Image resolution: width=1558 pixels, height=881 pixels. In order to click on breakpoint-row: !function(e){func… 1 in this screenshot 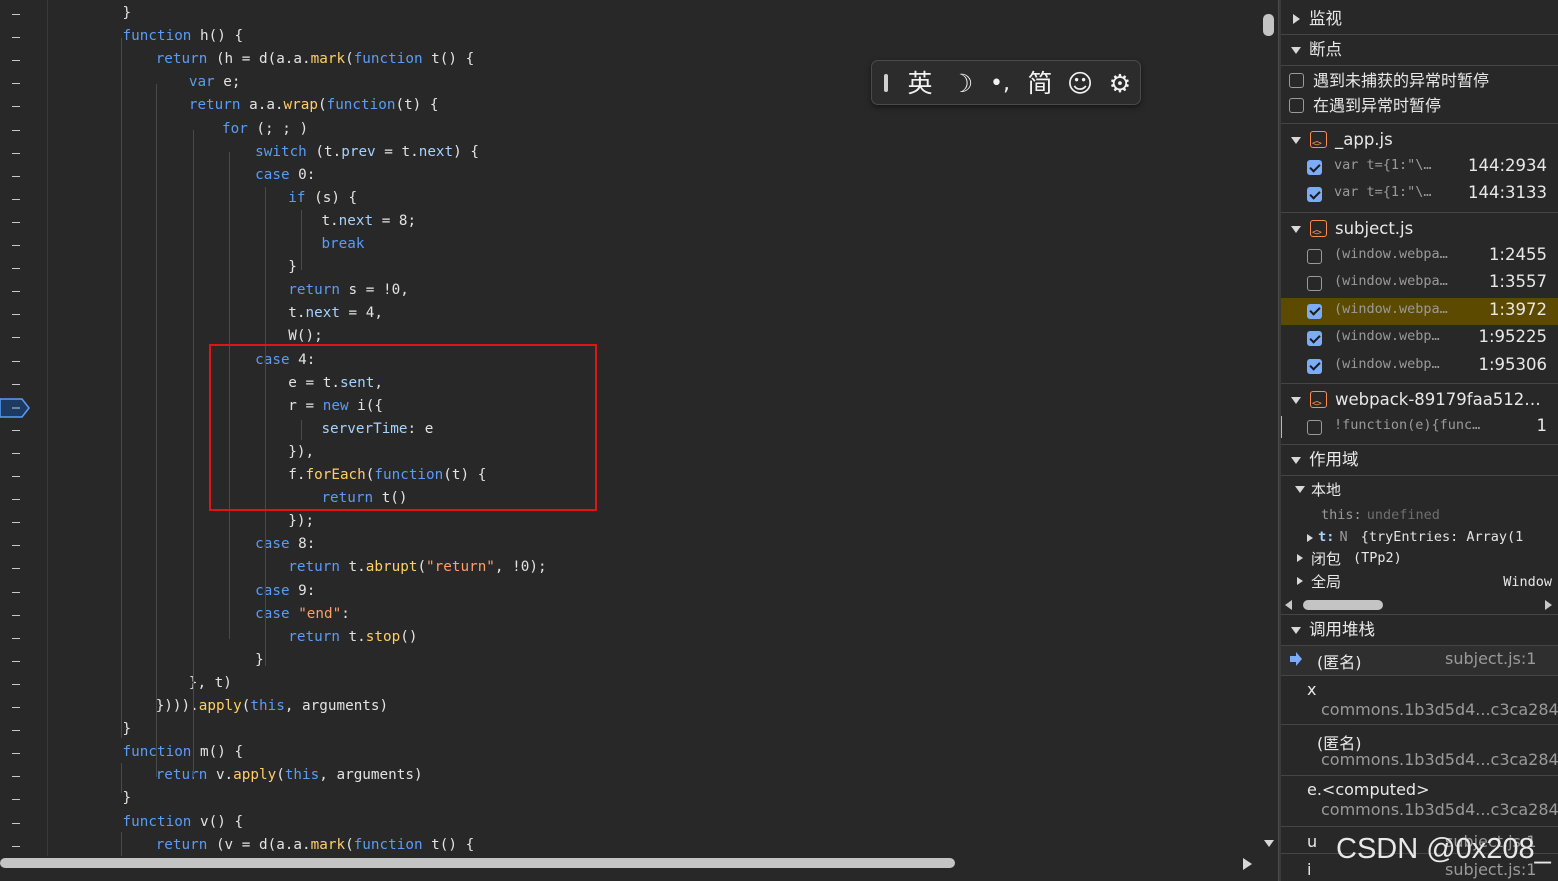, I will do `click(1418, 427)`.